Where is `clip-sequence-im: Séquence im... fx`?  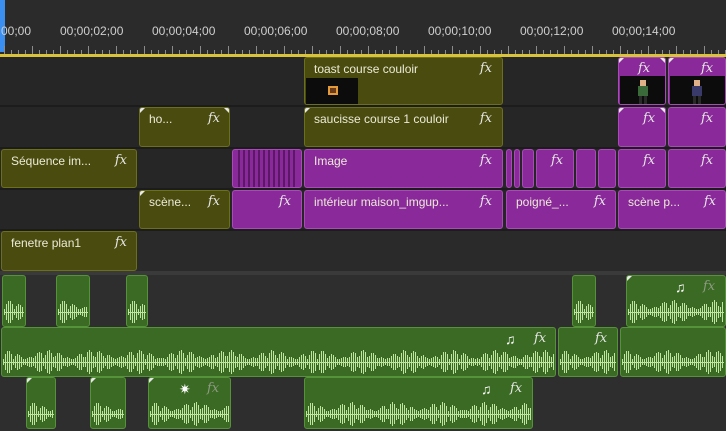 clip-sequence-im: Séquence im... fx is located at coordinates (69, 168).